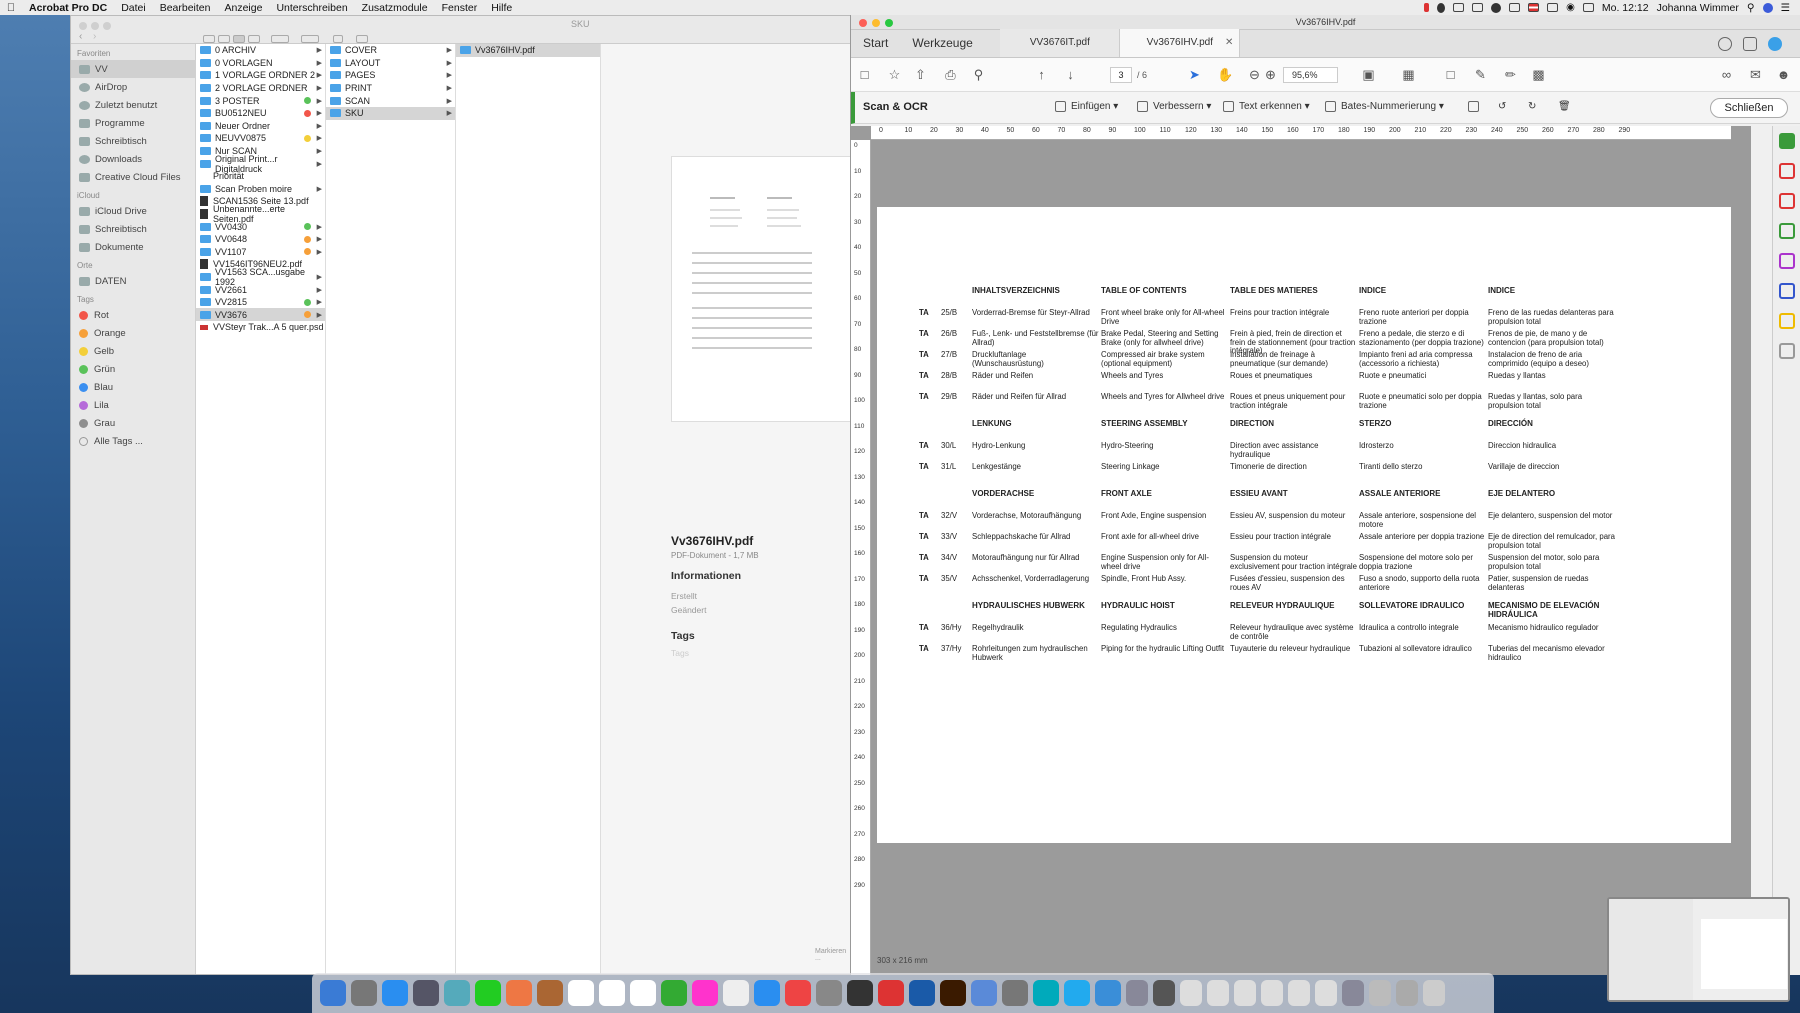  I want to click on numbers-icon, so click(674, 993).